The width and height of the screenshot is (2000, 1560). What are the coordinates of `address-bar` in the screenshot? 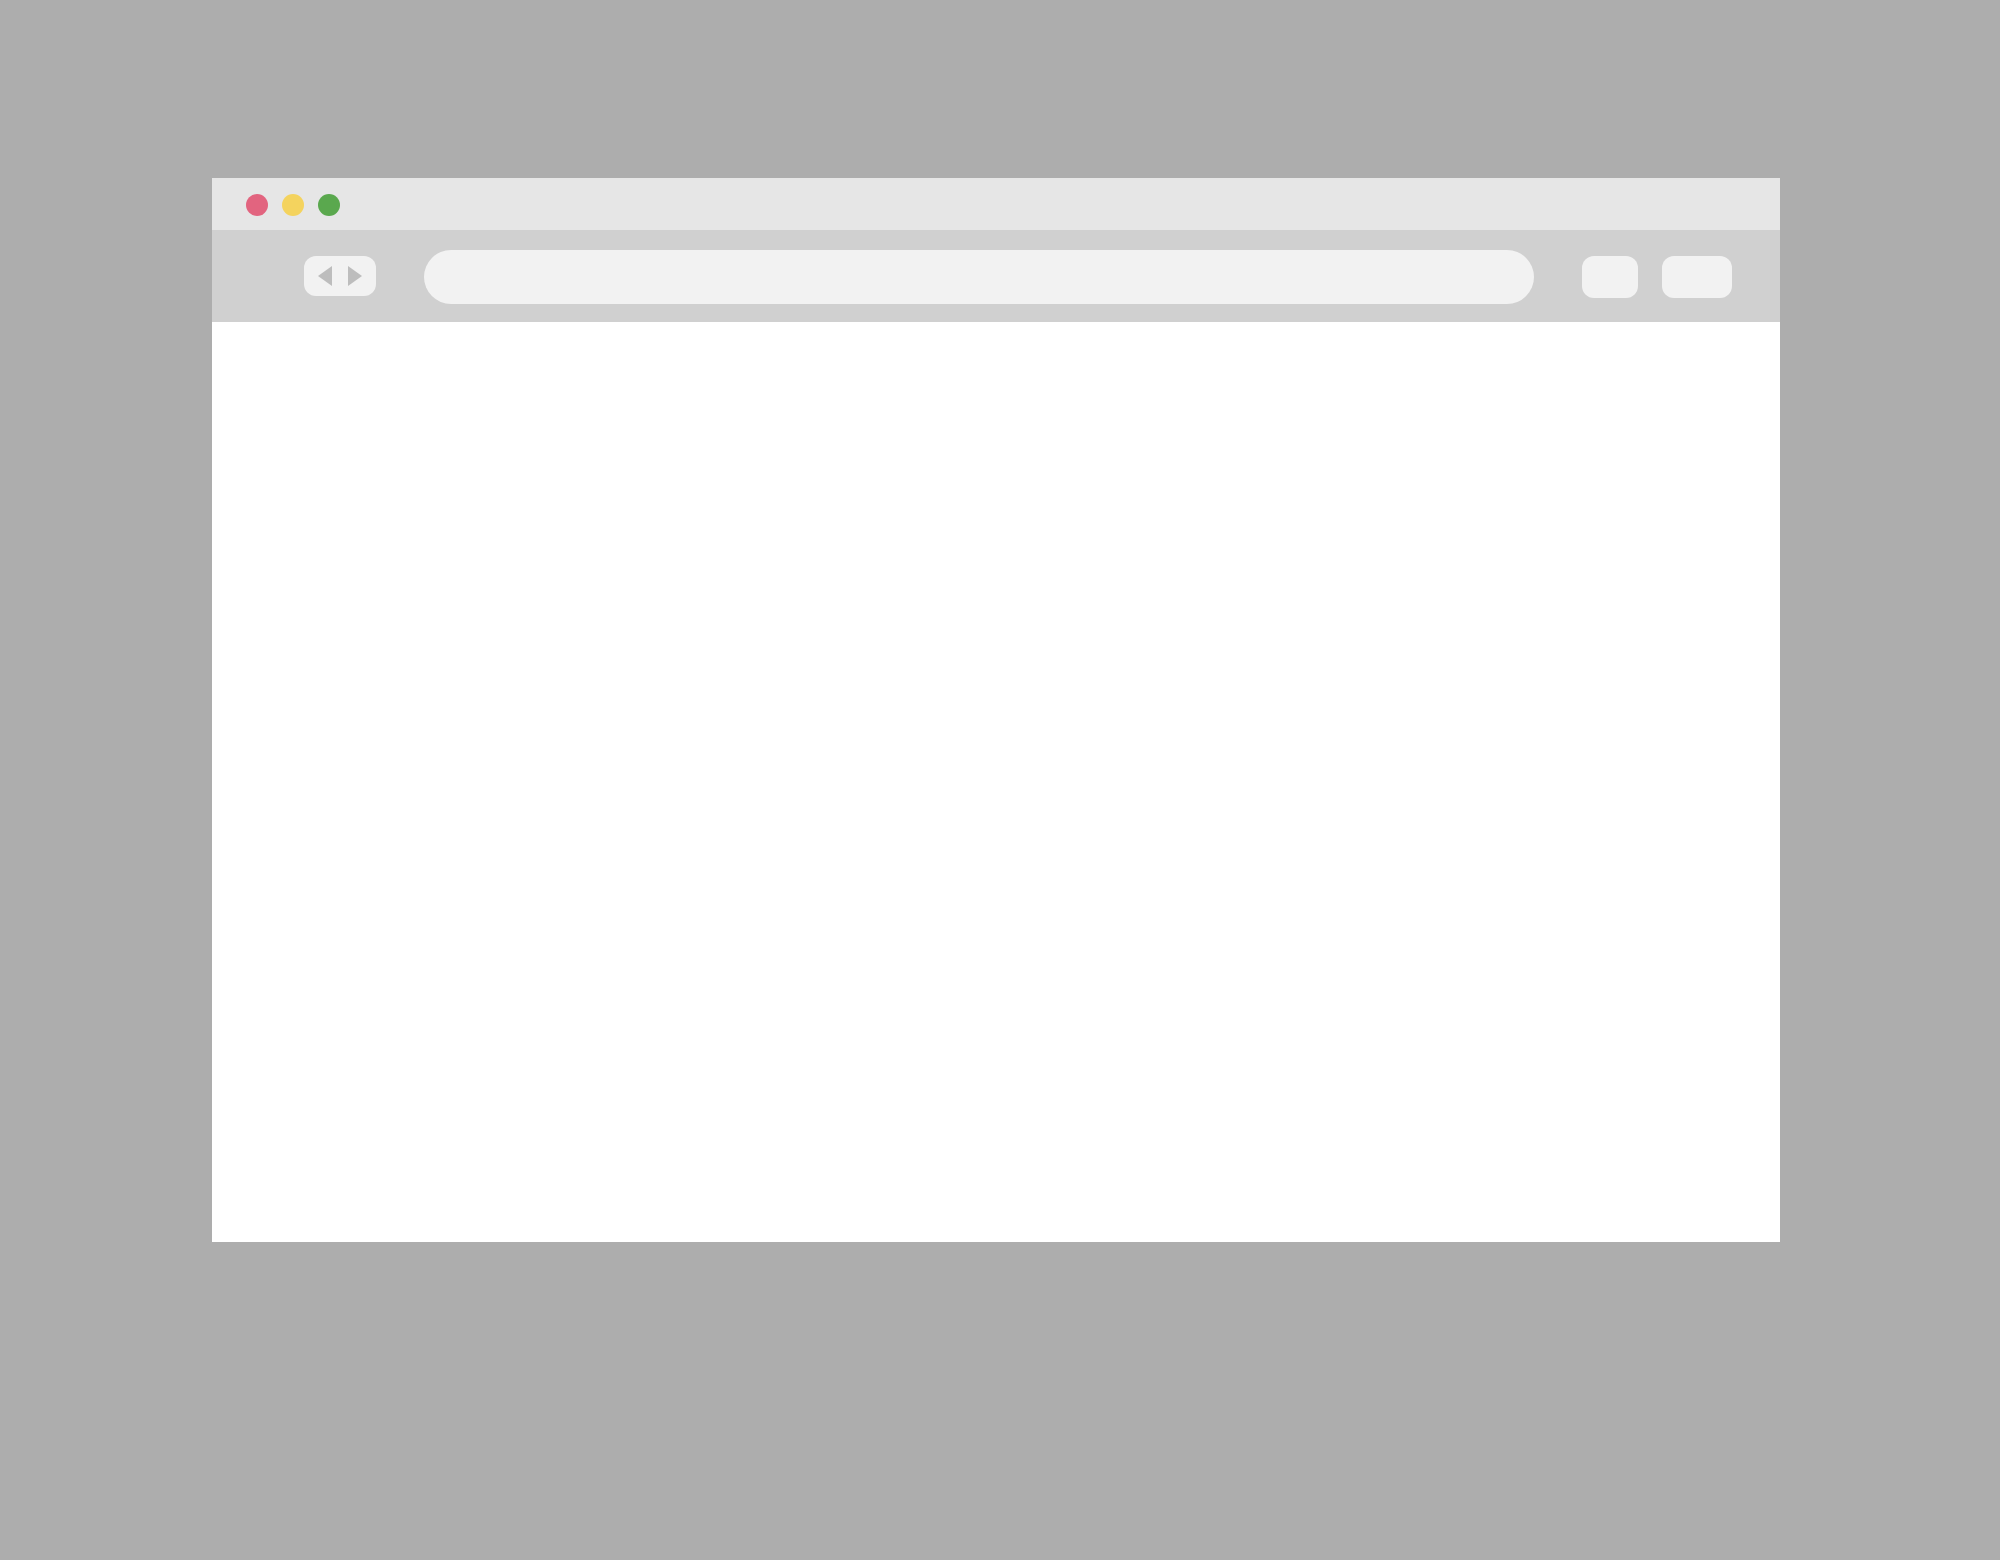 It's located at (979, 276).